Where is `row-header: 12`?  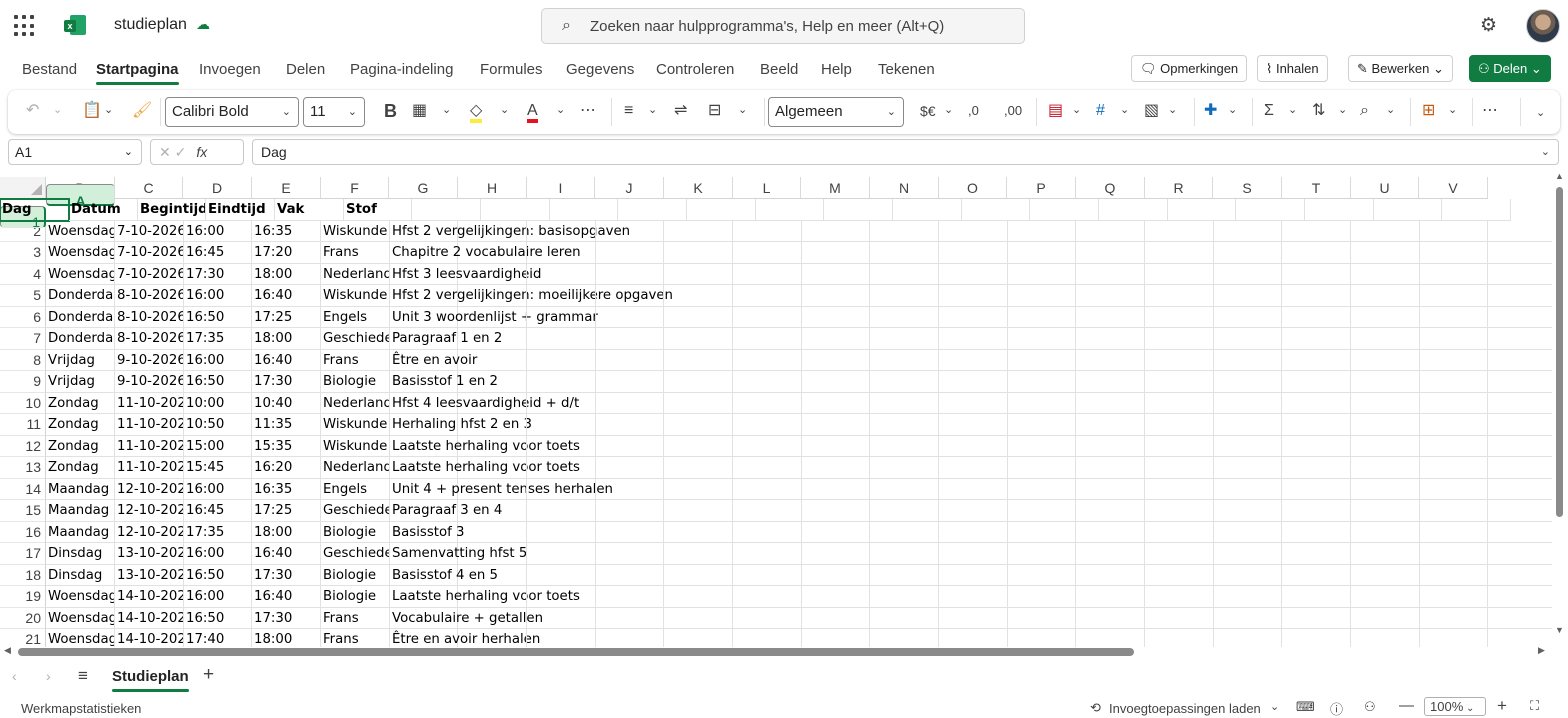 row-header: 12 is located at coordinates (23, 446).